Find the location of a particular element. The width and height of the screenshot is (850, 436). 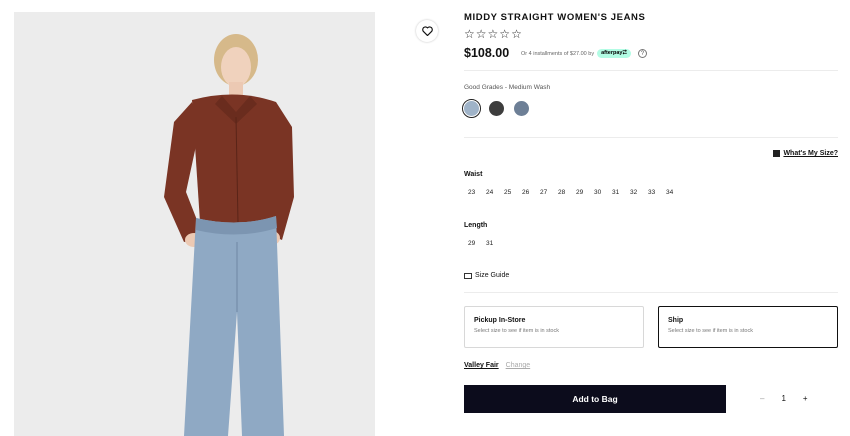

add-to-bag-button: Add to Bag is located at coordinates (595, 399).